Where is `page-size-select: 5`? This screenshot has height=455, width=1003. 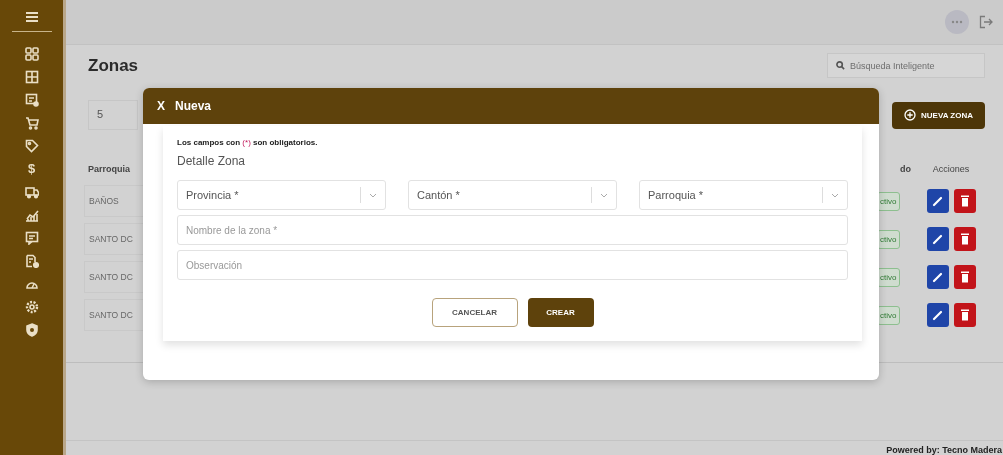
page-size-select: 5 is located at coordinates (113, 115).